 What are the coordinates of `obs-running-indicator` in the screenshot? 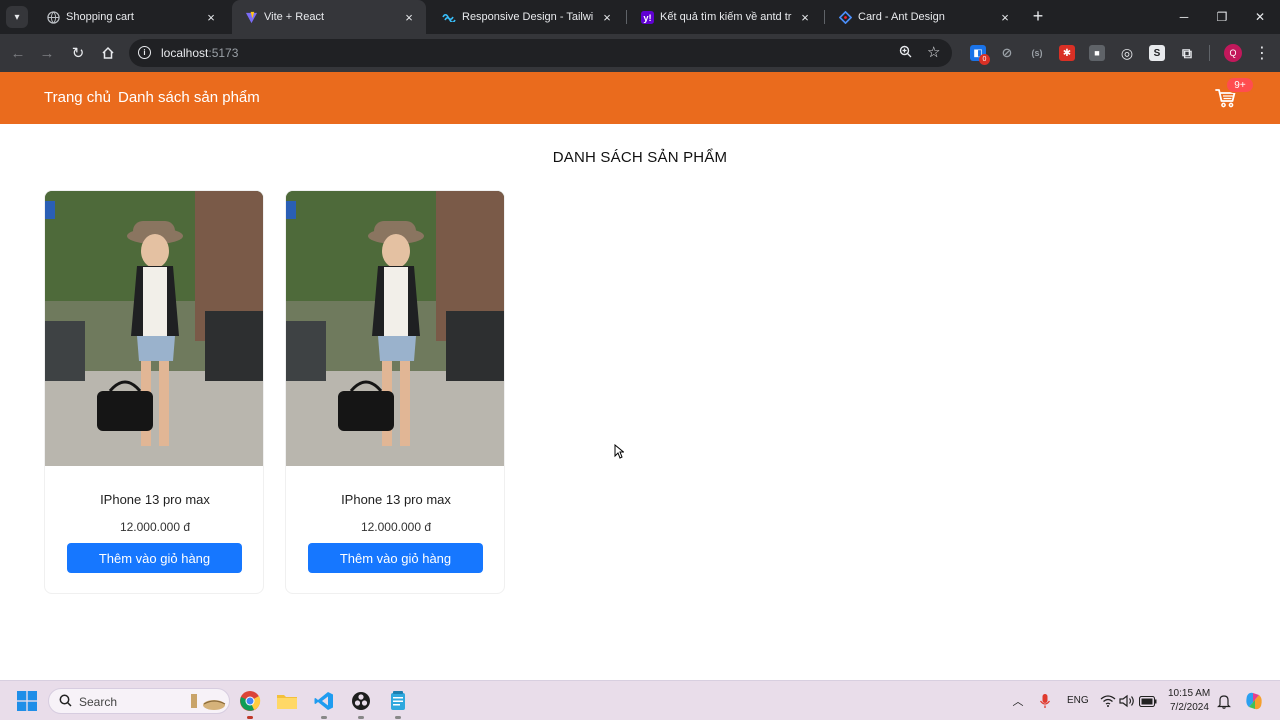 It's located at (361, 717).